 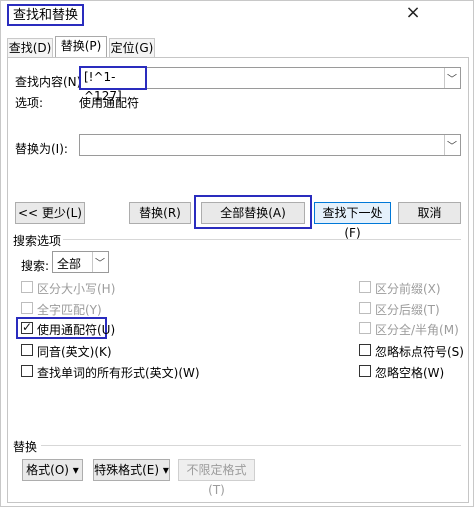 What do you see at coordinates (408, 289) in the screenshot?
I see `match-prefix-label: 区分前缀(X)` at bounding box center [408, 289].